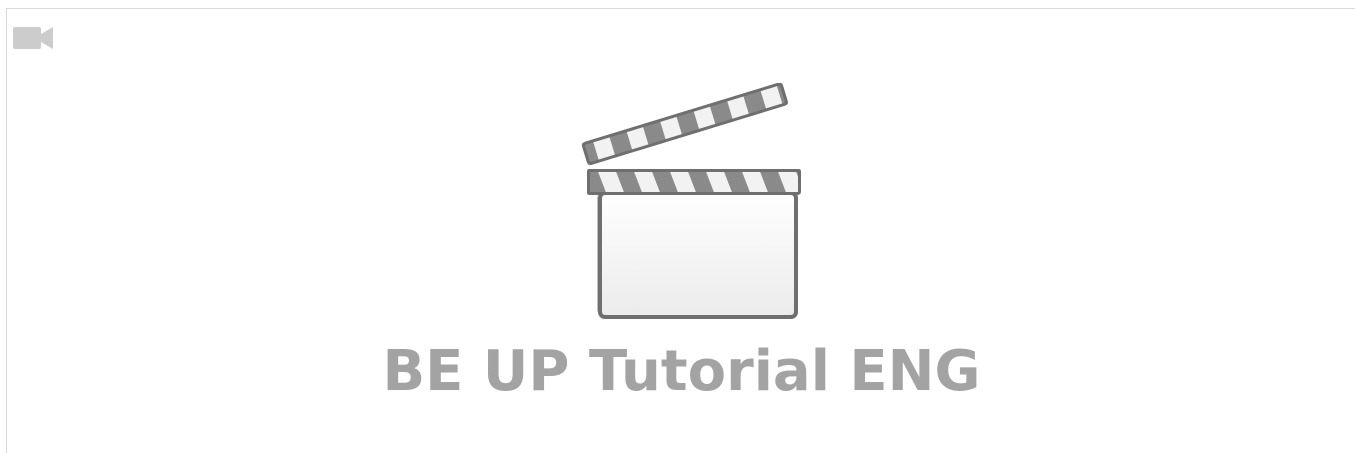  What do you see at coordinates (33, 38) in the screenshot?
I see `video-camera-icon` at bounding box center [33, 38].